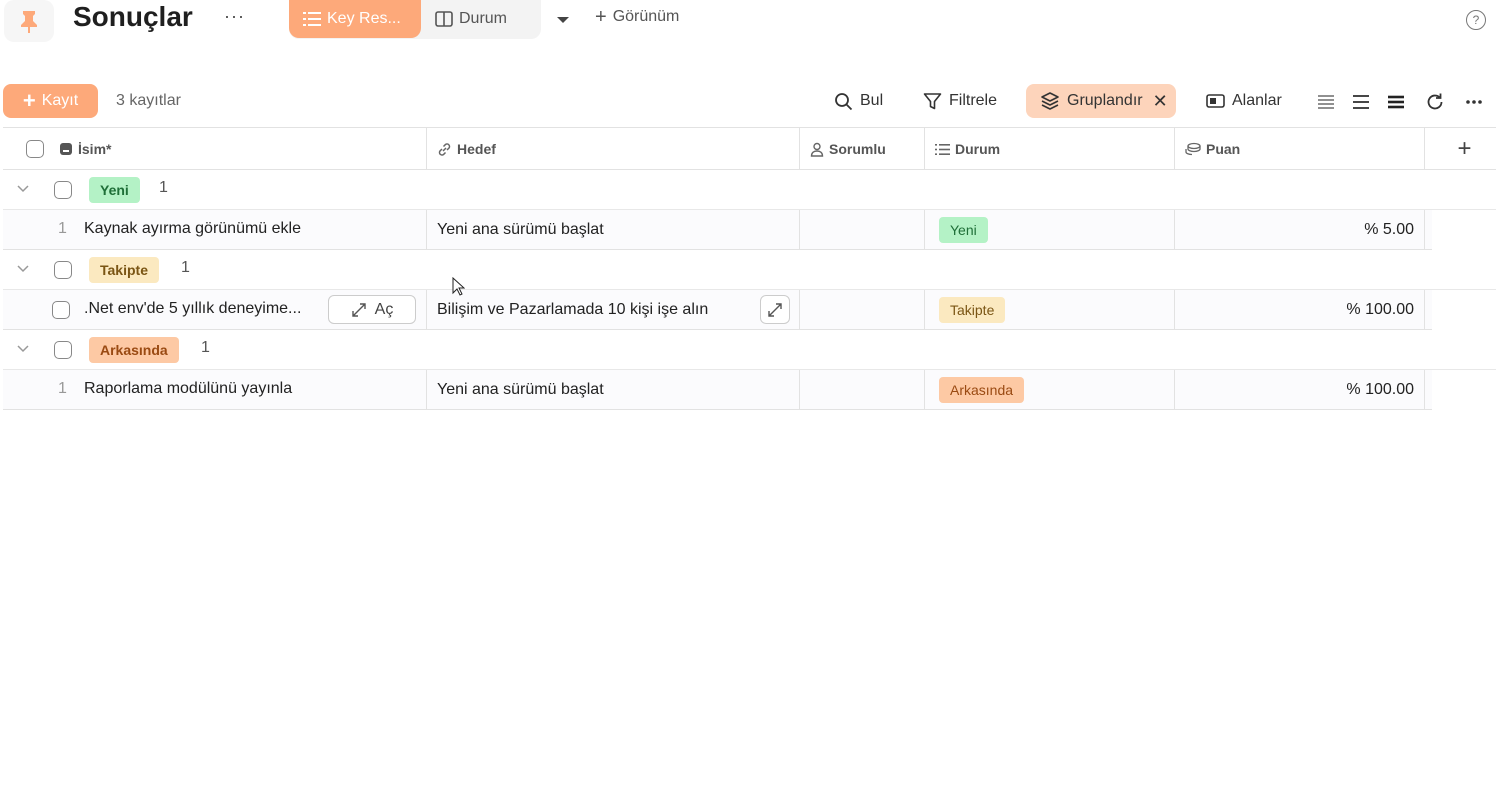 The height and width of the screenshot is (808, 1499). Describe the element at coordinates (483, 18) in the screenshot. I see `view-tab-label: Durum` at that location.